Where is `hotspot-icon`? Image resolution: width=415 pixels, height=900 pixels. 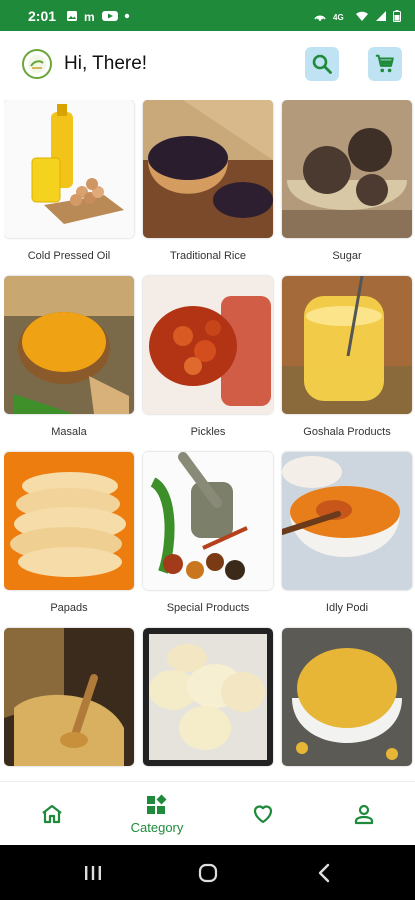 hotspot-icon is located at coordinates (320, 18).